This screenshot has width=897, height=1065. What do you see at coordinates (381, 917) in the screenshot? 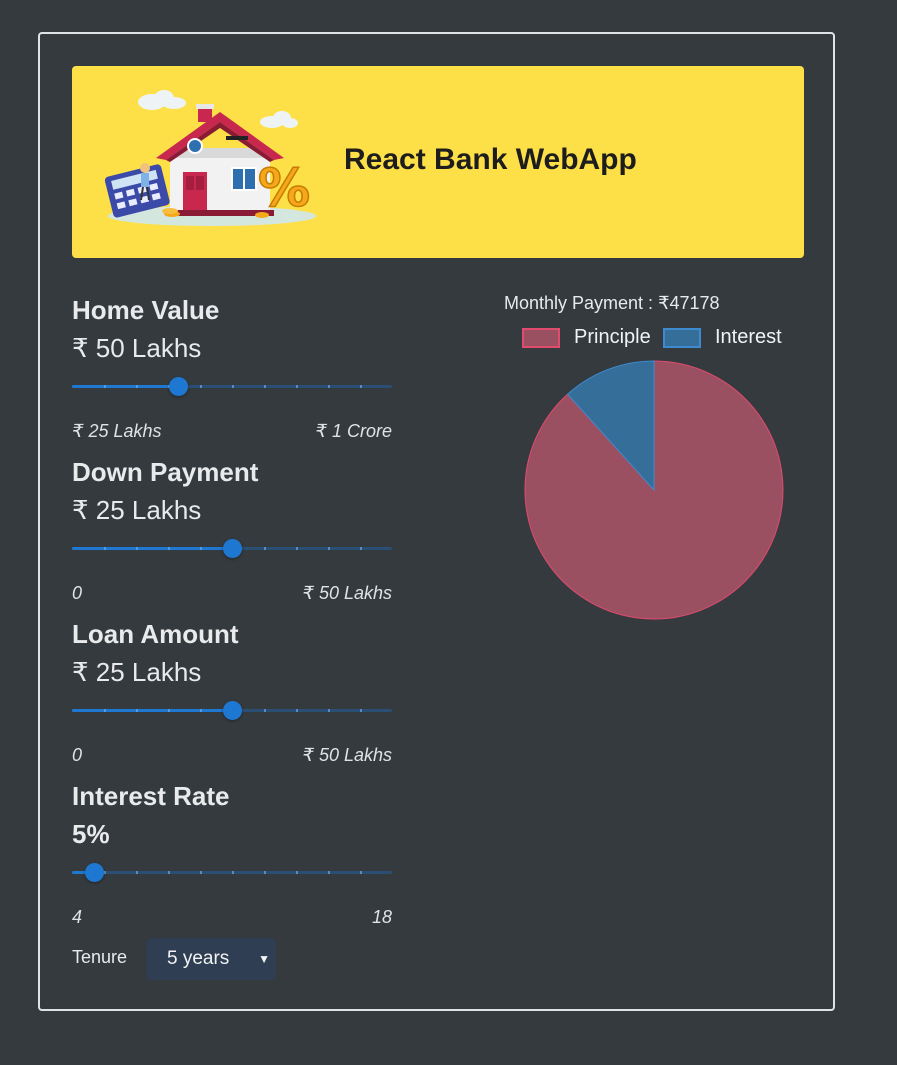
I see `range-max-label: 18` at bounding box center [381, 917].